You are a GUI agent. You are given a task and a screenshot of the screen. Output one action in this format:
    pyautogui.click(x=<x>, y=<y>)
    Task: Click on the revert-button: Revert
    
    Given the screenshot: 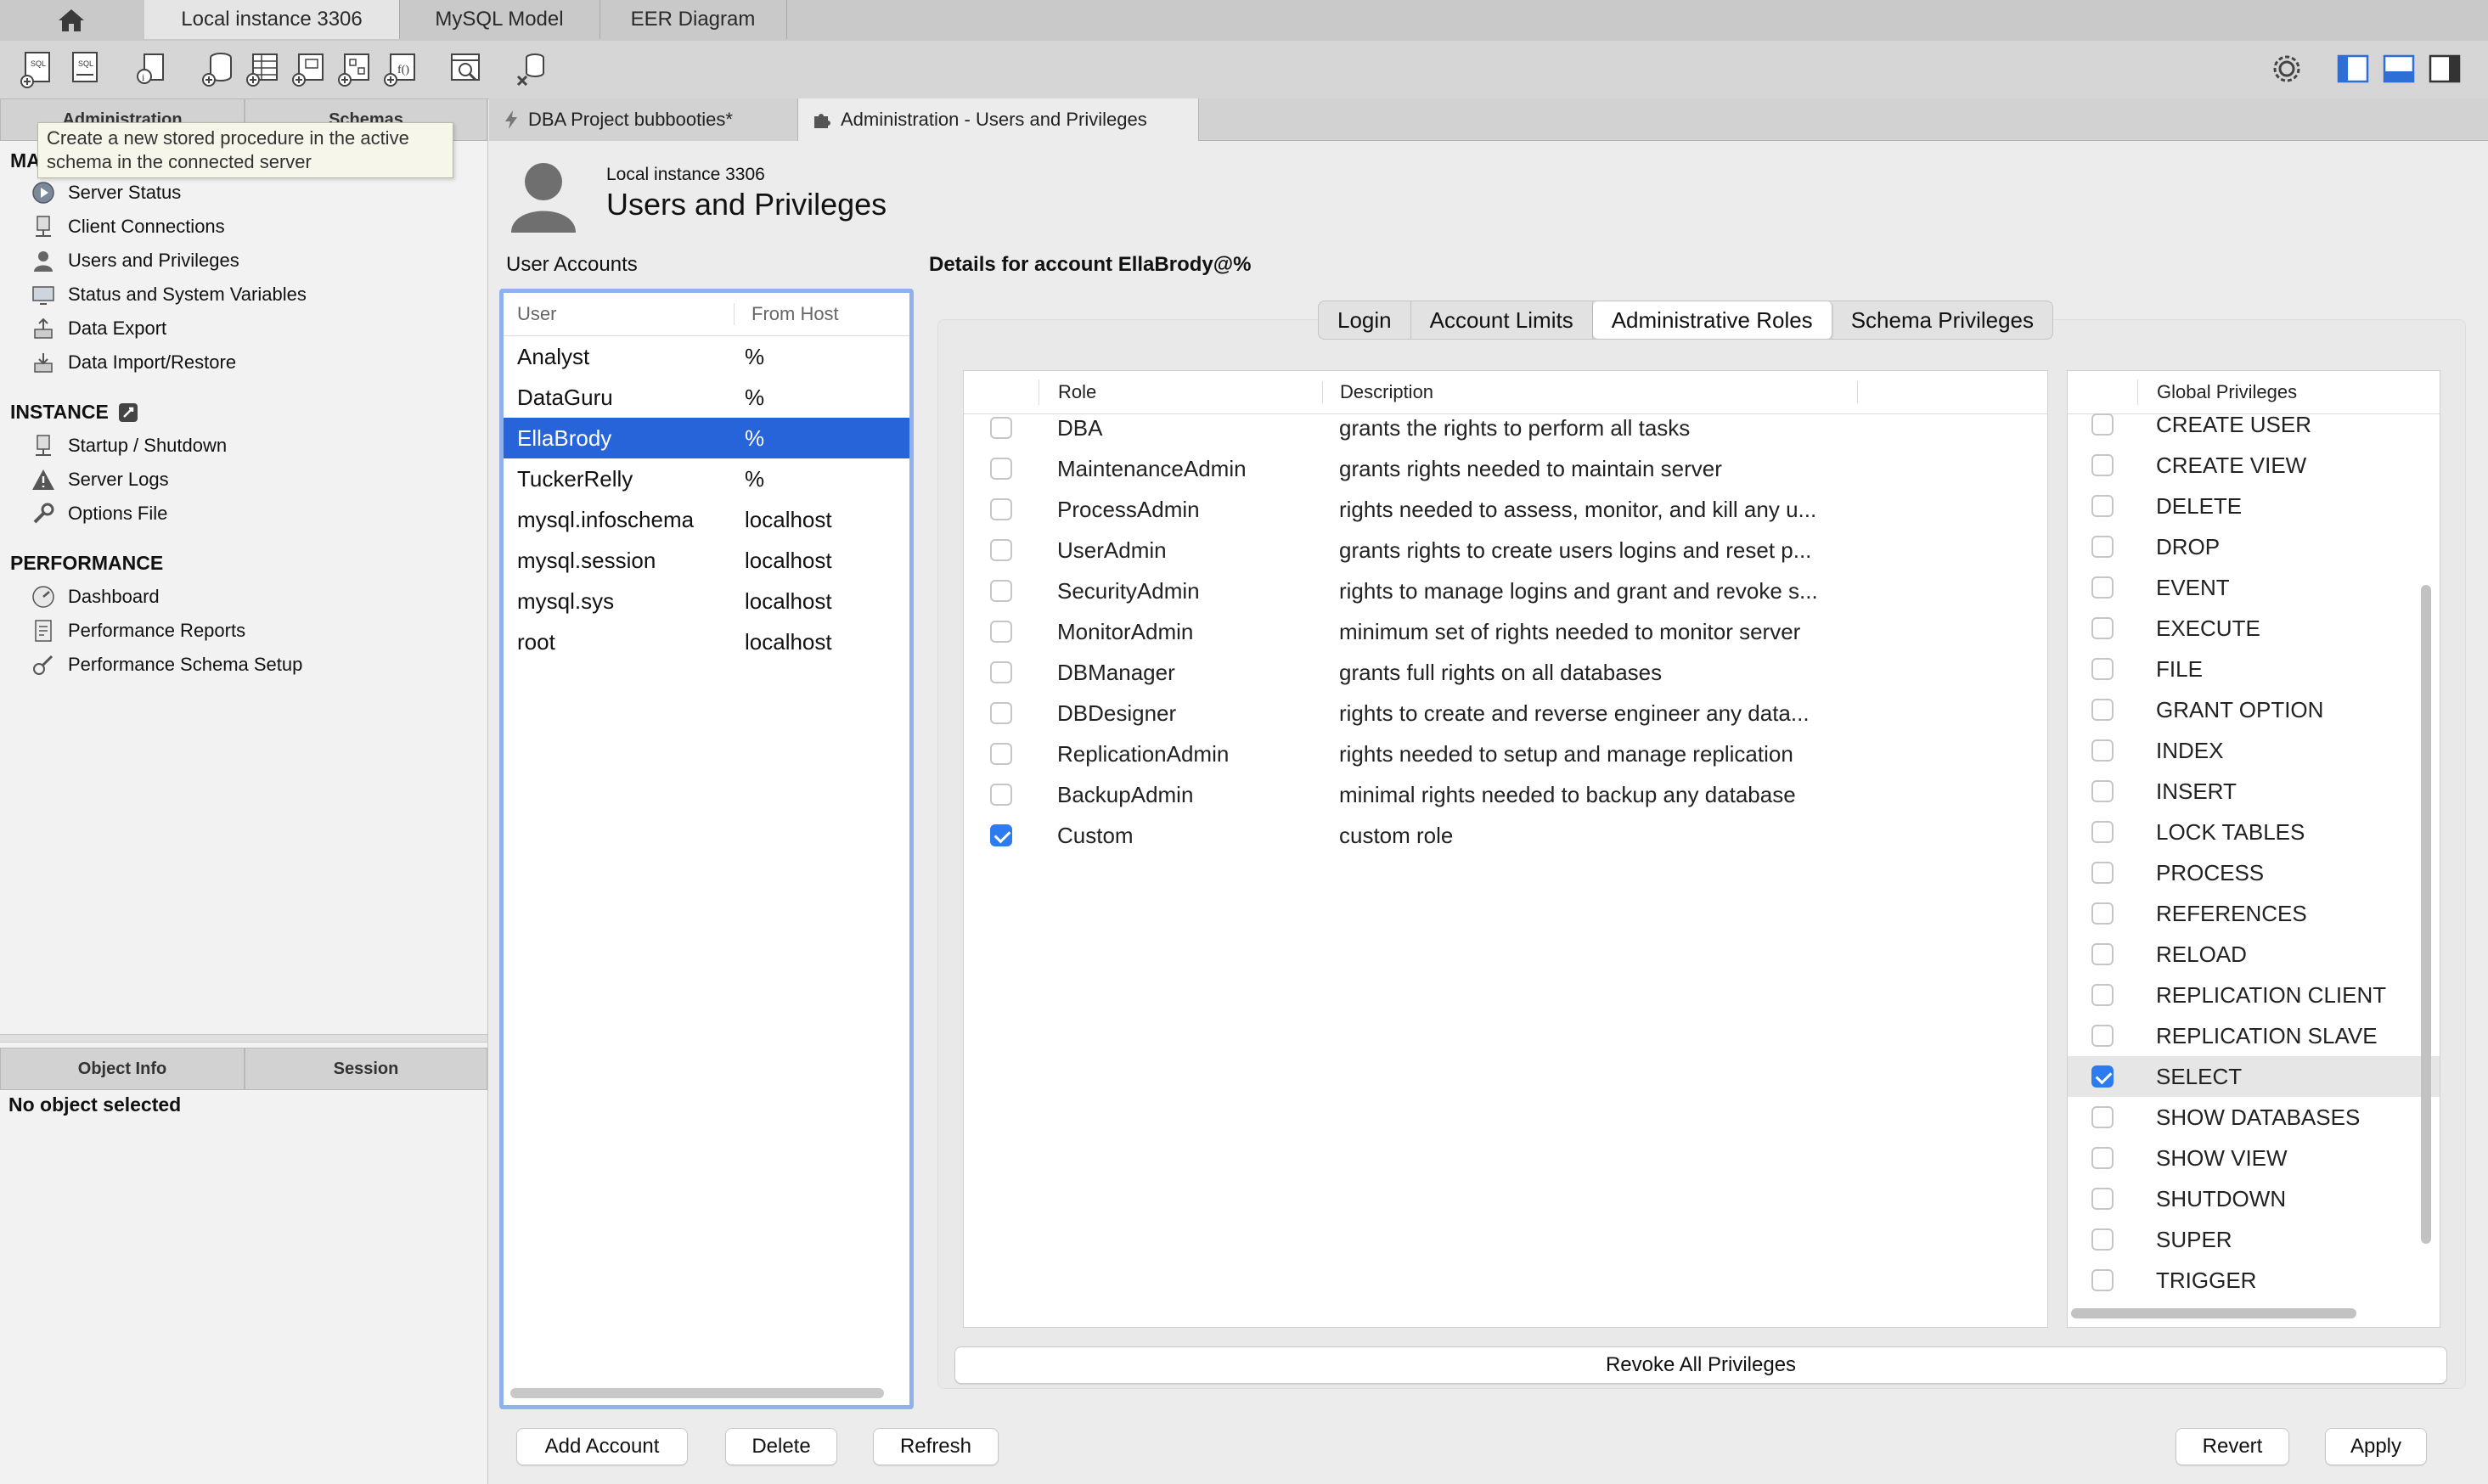 What is the action you would take?
    pyautogui.click(x=2232, y=1447)
    